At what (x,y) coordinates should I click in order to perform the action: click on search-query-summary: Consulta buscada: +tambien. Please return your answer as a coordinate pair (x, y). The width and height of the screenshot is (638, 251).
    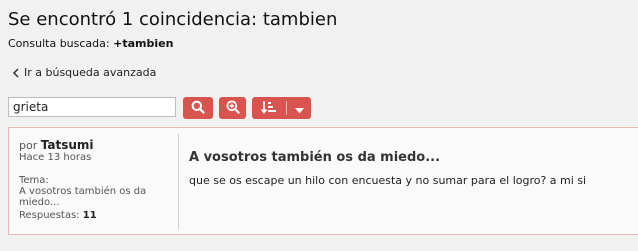
    Looking at the image, I should click on (90, 43).